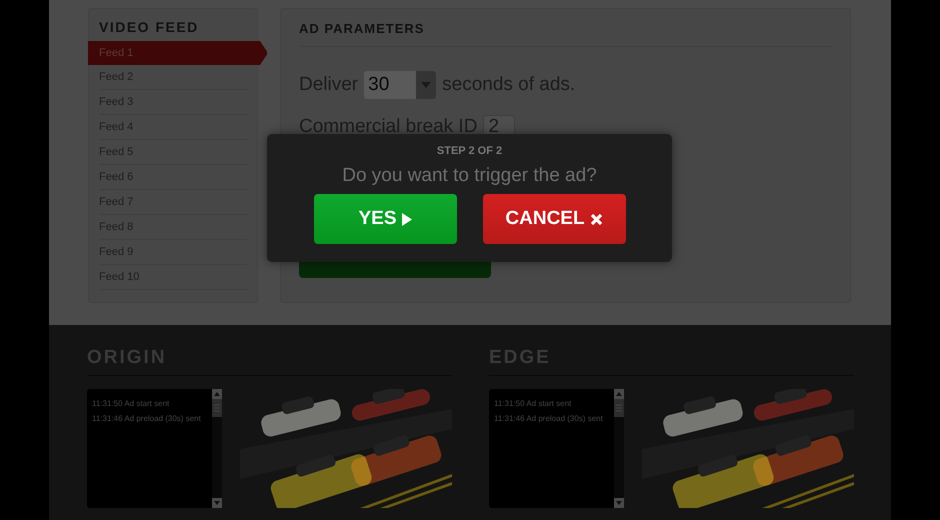 This screenshot has width=940, height=520. What do you see at coordinates (554, 219) in the screenshot?
I see `cancel-button: CANCEL` at bounding box center [554, 219].